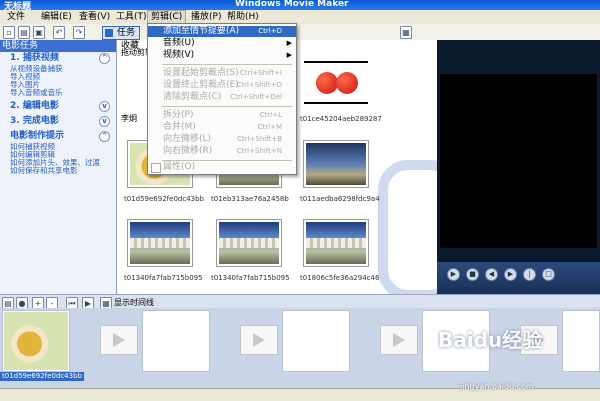 This screenshot has height=401, width=600. Describe the element at coordinates (167, 17) in the screenshot. I see `menu-clip: 剪辑(C)` at that location.